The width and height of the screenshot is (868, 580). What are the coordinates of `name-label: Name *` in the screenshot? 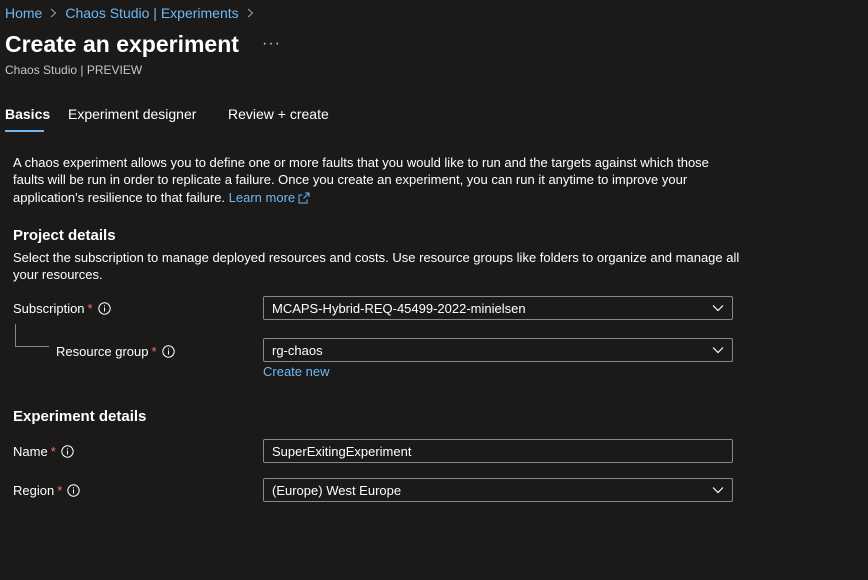 It's located at (43, 451).